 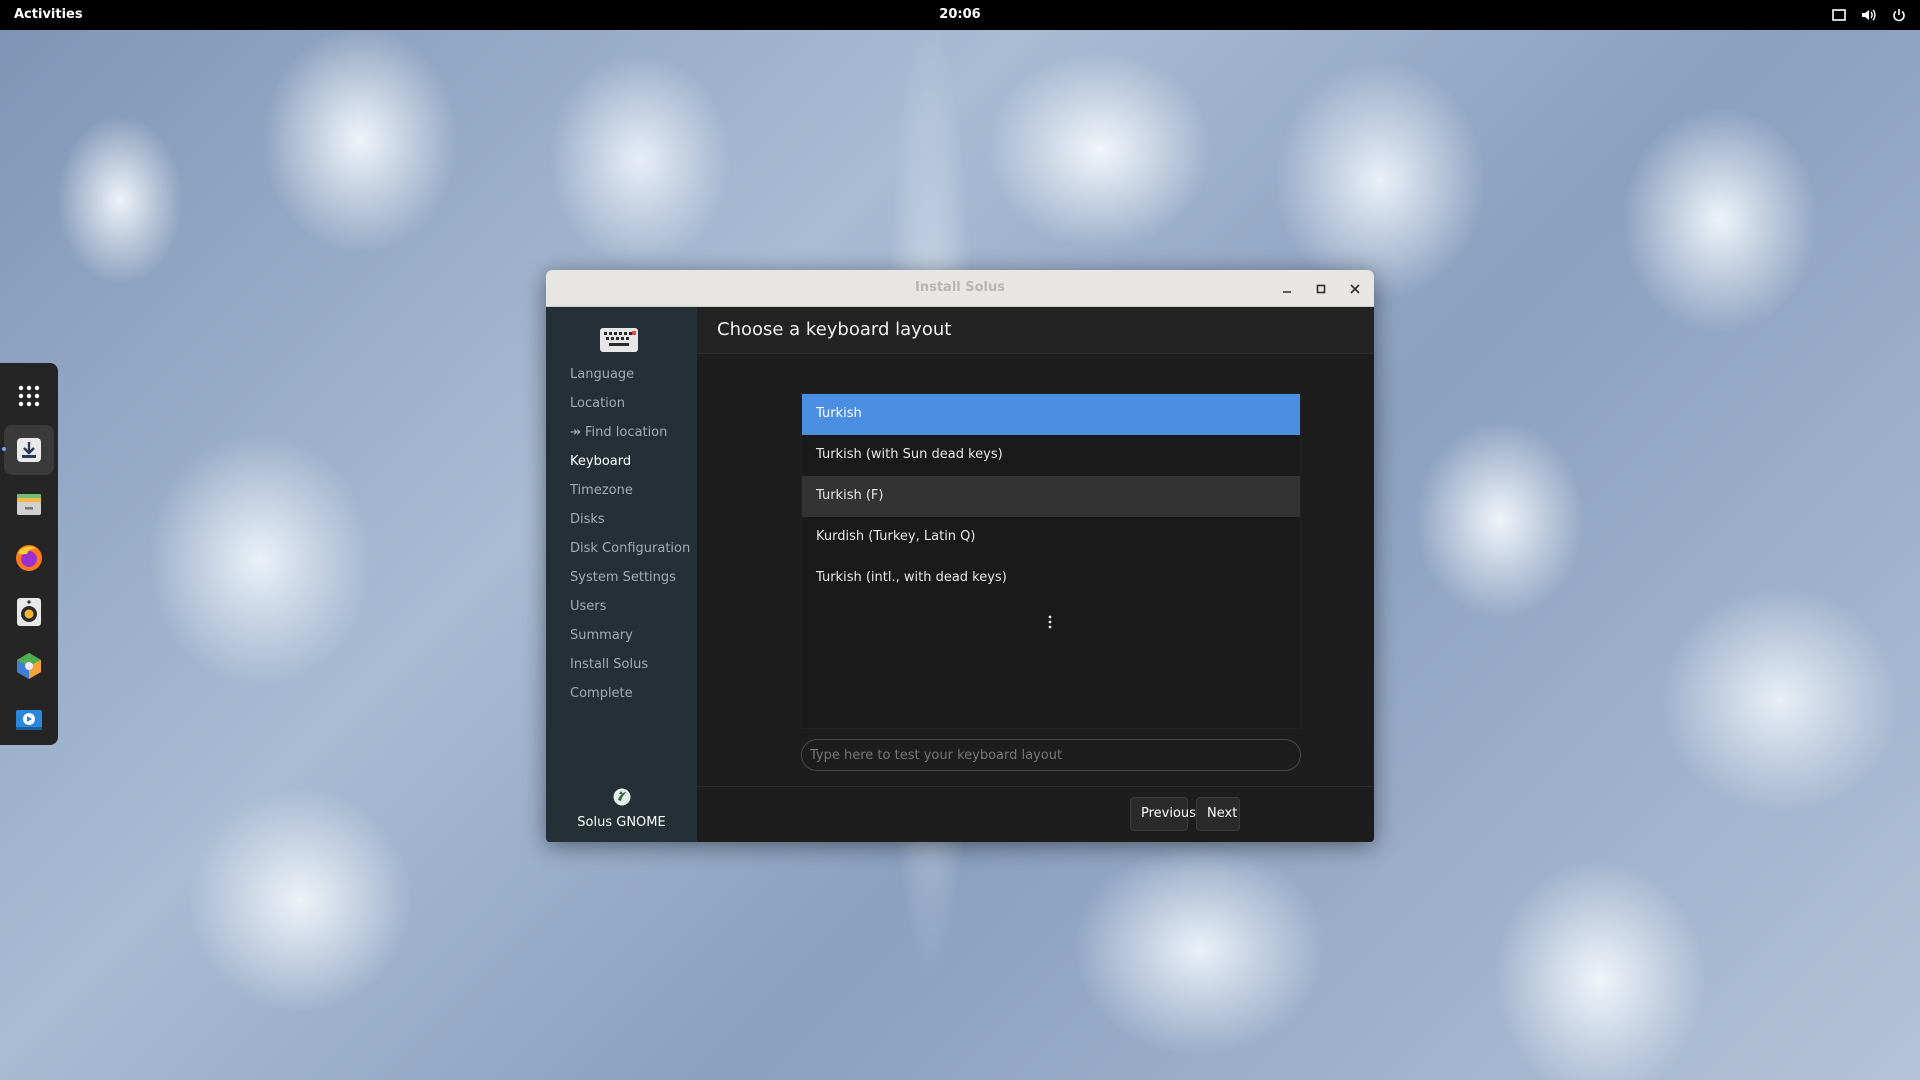 What do you see at coordinates (1051, 414) in the screenshot?
I see `layout-row-turkish: Turkish` at bounding box center [1051, 414].